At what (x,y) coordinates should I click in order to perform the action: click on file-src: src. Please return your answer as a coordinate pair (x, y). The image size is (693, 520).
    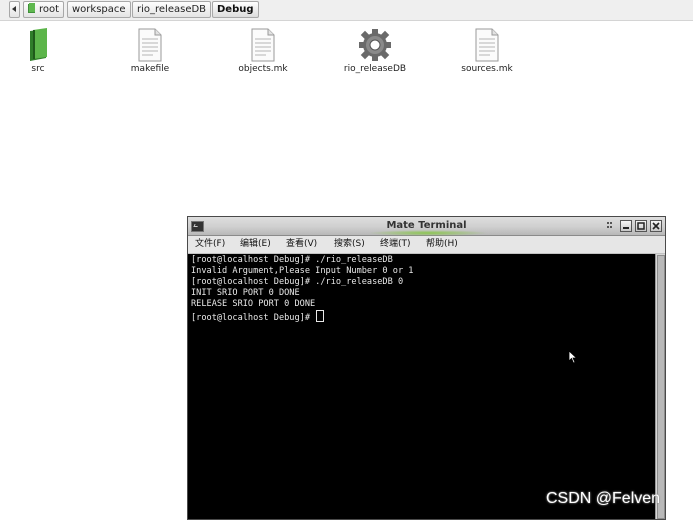
    Looking at the image, I should click on (39, 51).